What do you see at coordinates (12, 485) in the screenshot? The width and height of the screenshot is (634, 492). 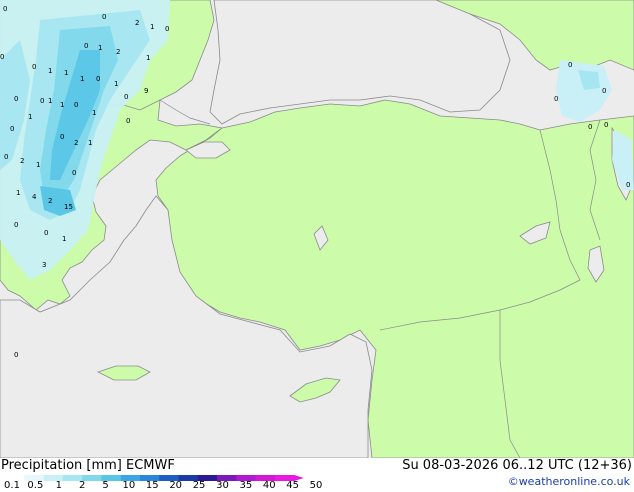 I see `legend-tick-label: 0.1` at bounding box center [12, 485].